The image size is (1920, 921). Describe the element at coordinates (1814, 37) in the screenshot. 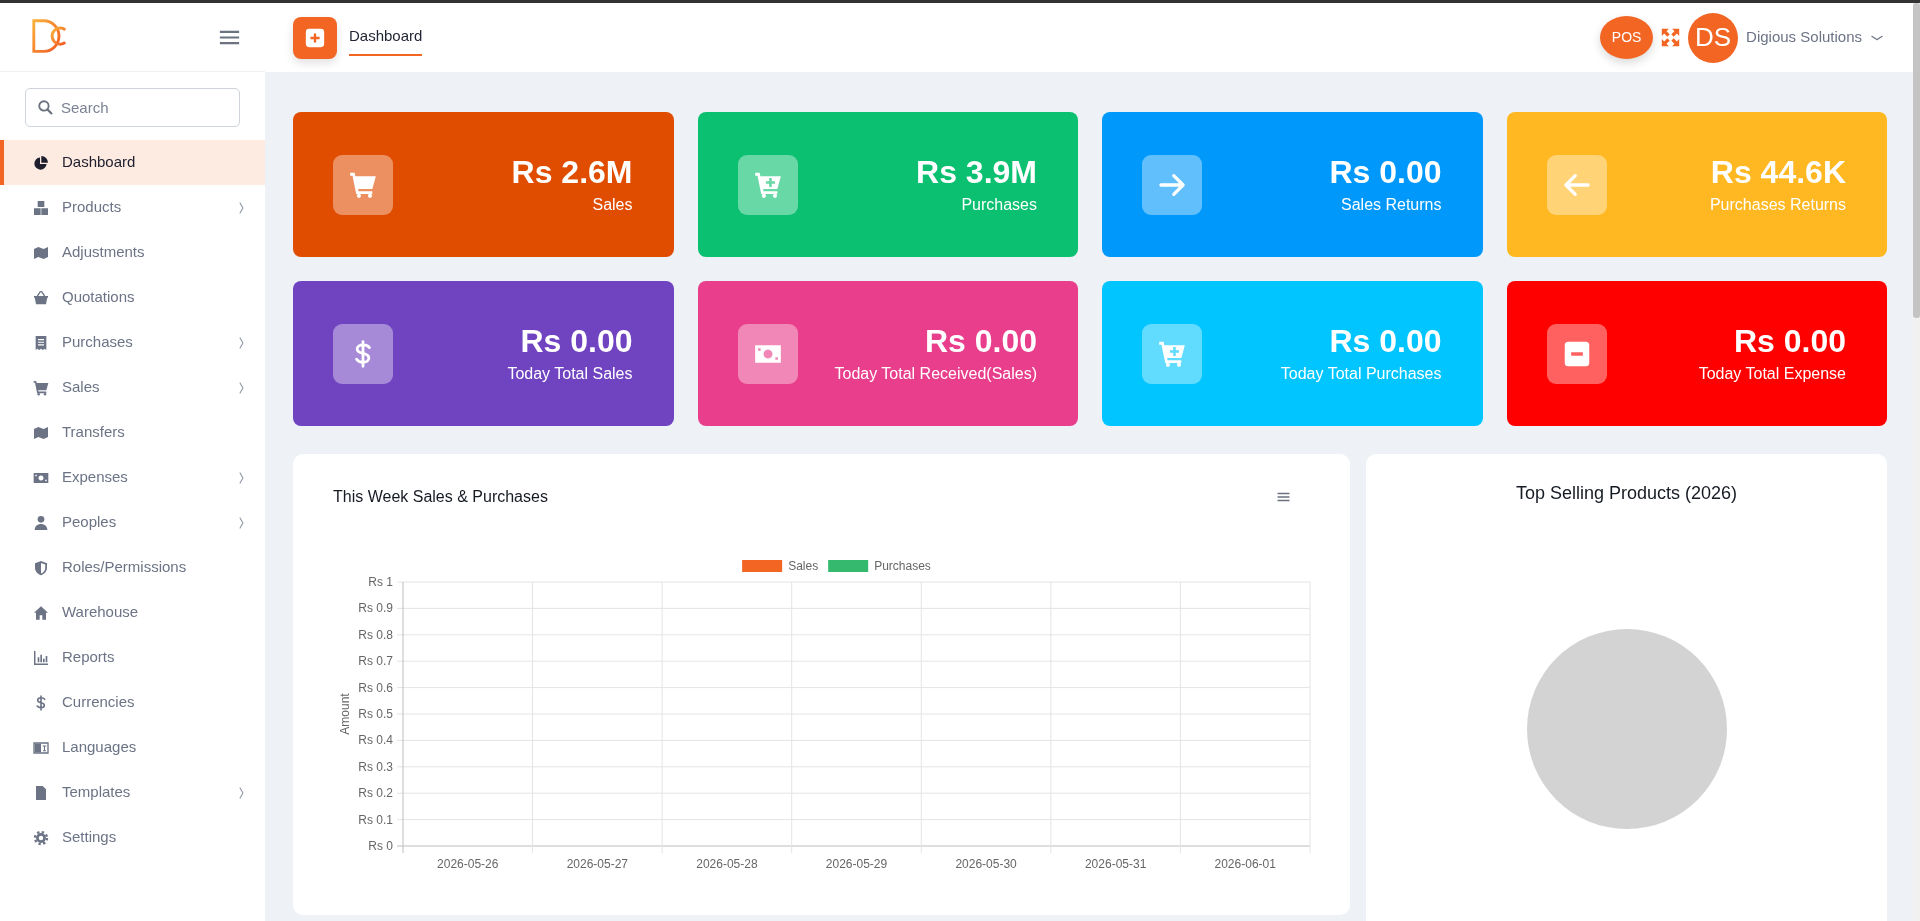

I see `user-menu-button: Digious Solutions` at that location.